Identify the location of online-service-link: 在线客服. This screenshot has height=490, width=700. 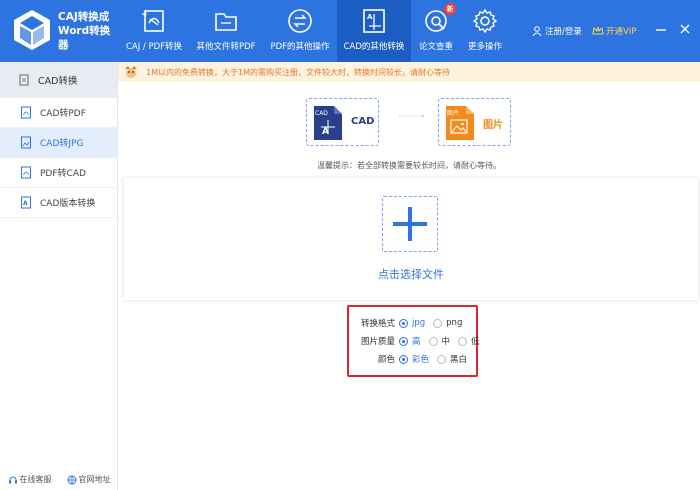
(30, 479).